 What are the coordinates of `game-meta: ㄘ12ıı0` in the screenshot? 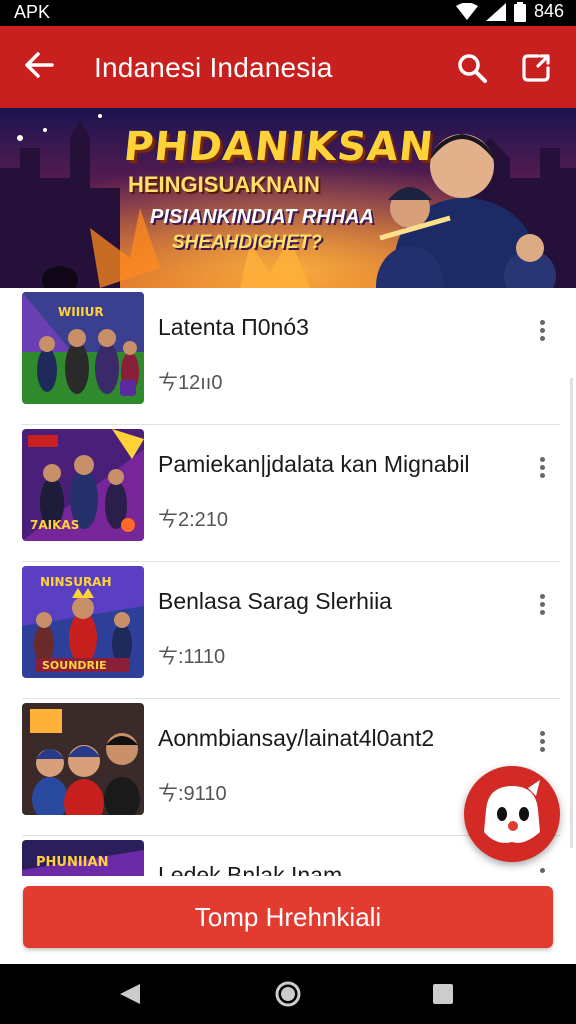 It's located at (190, 383).